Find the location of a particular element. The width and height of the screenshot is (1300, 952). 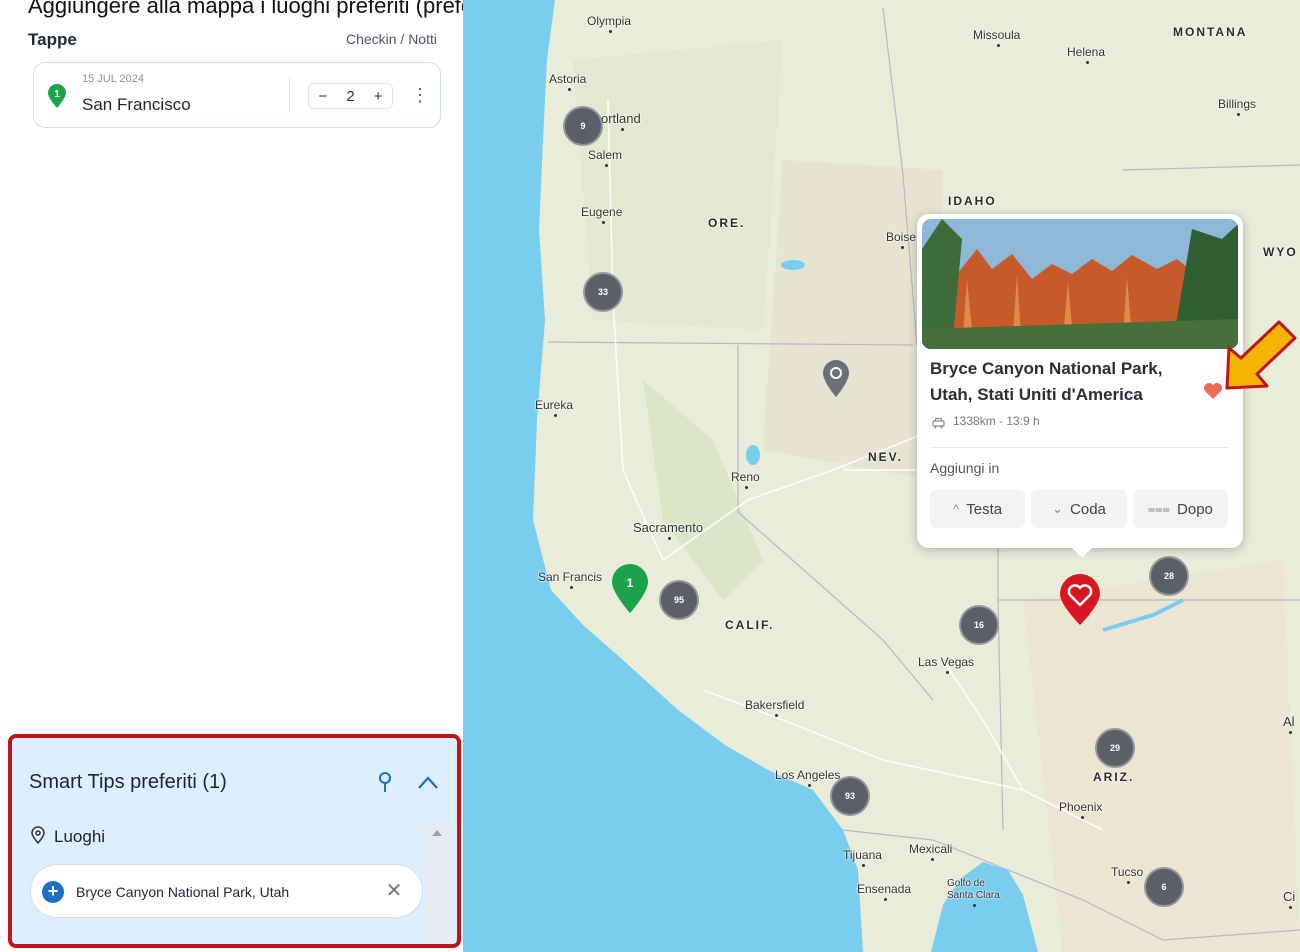

add-after-button: ⩶ Dopo is located at coordinates (1180, 509).